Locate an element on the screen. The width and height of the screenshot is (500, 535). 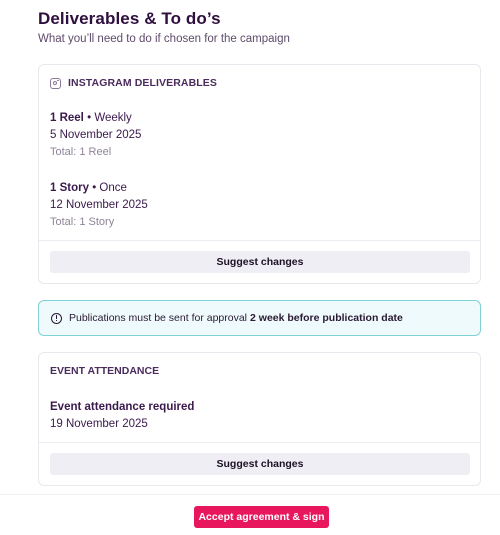
instagram-icon is located at coordinates (55, 83).